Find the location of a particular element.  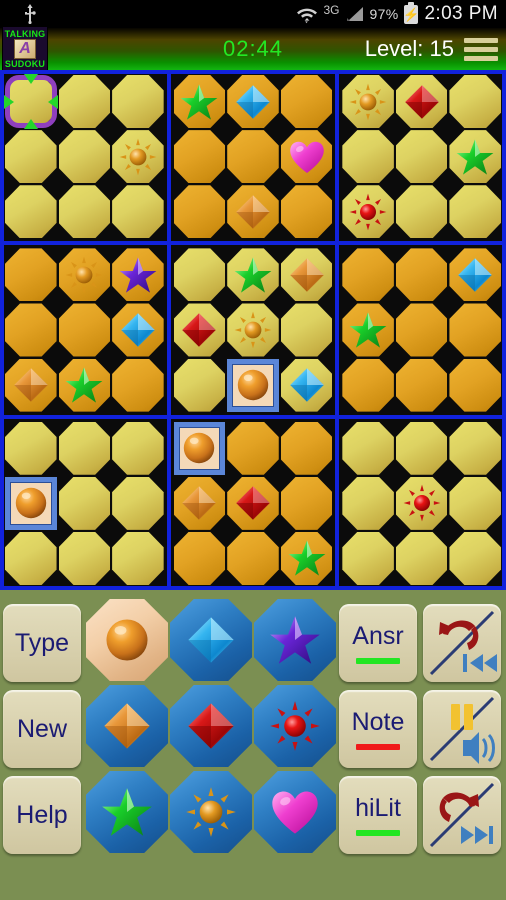

app-logo: TALKING A SUDOKU is located at coordinates (25, 49).